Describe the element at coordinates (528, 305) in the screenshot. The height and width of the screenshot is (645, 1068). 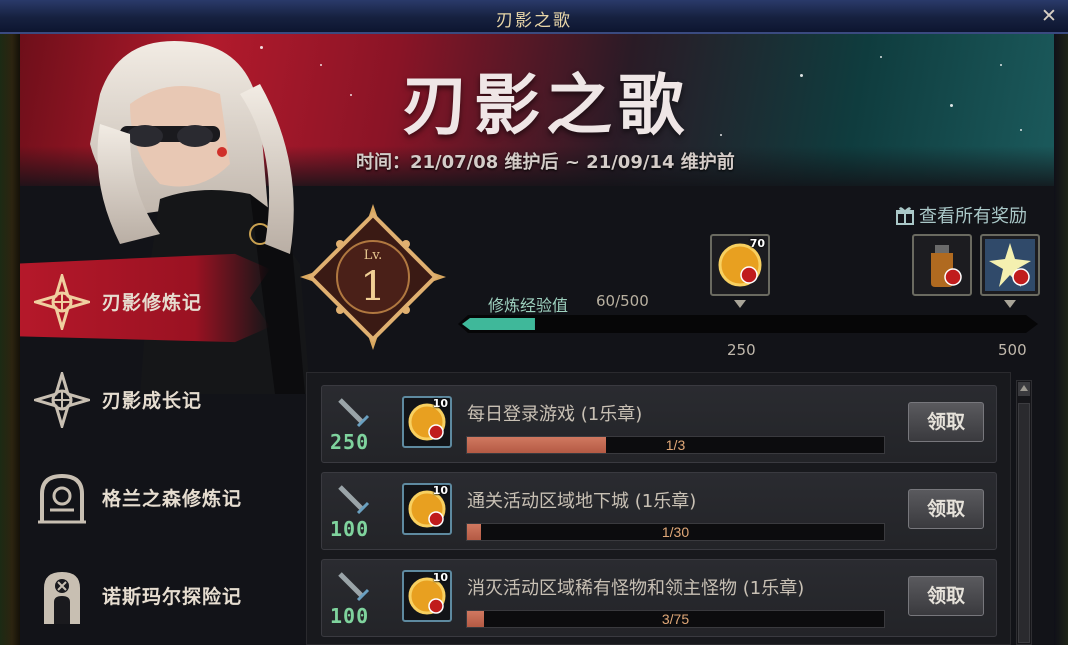
I see `progress-label: 修炼经验值` at that location.